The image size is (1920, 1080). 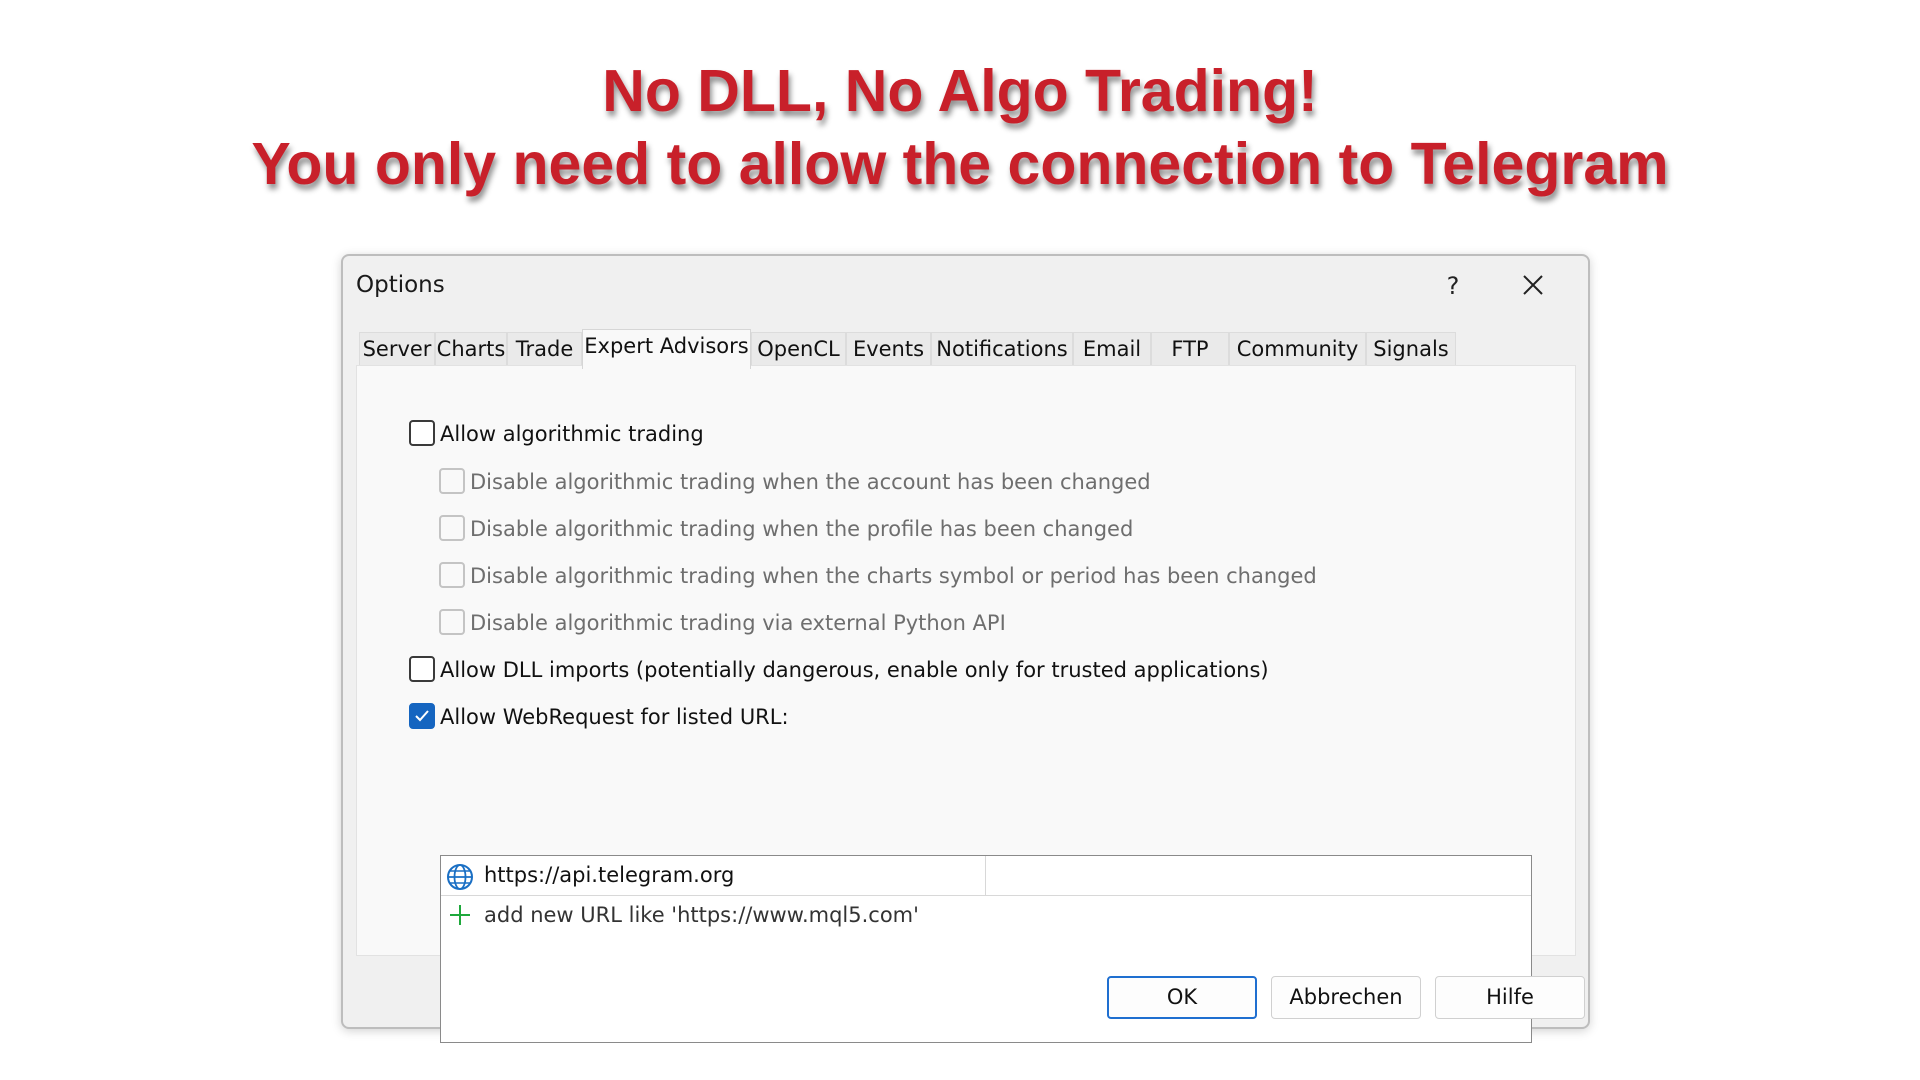 I want to click on plus-icon, so click(x=460, y=915).